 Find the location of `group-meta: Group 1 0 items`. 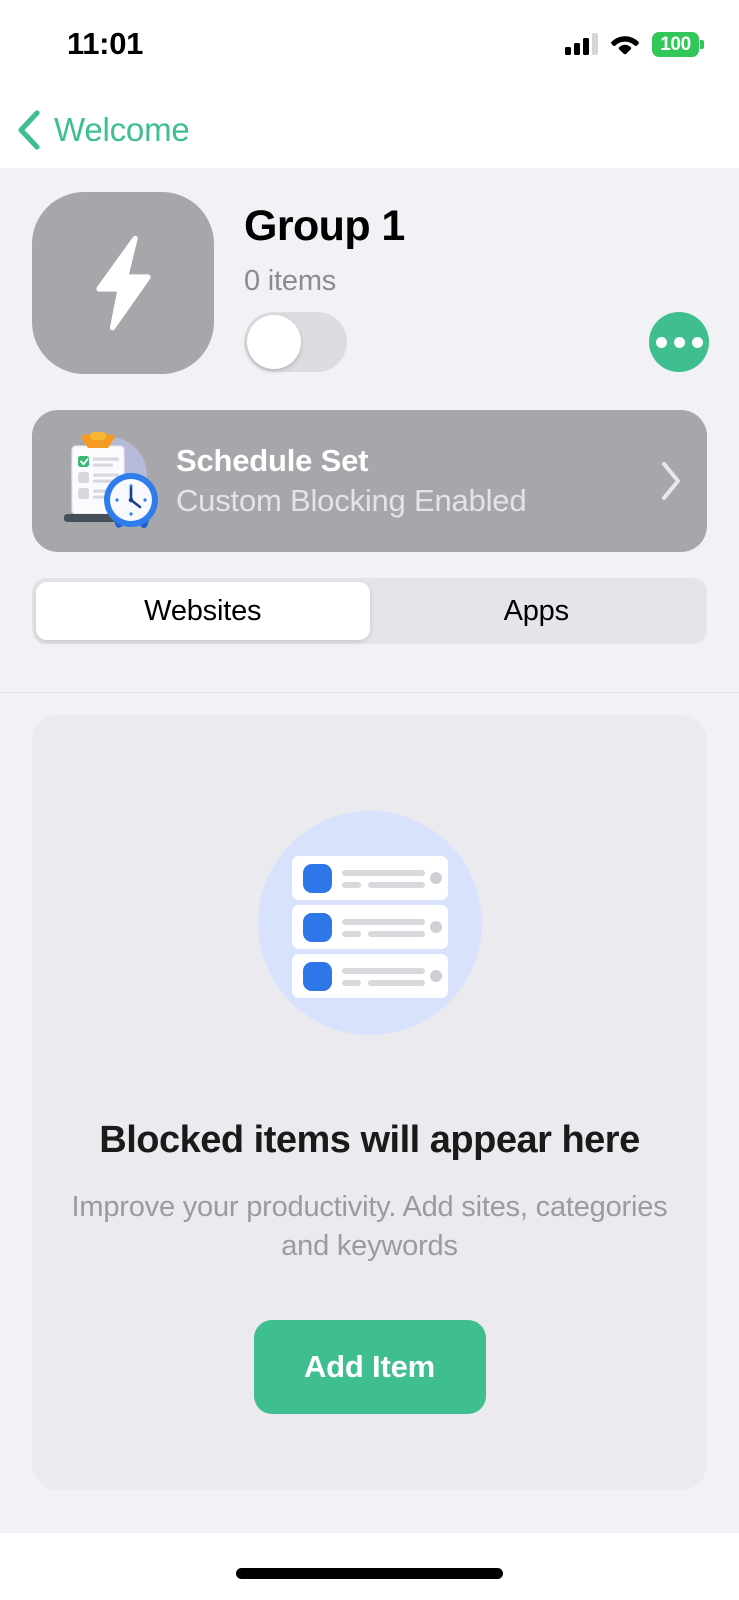

group-meta: Group 1 0 items is located at coordinates (476, 282).